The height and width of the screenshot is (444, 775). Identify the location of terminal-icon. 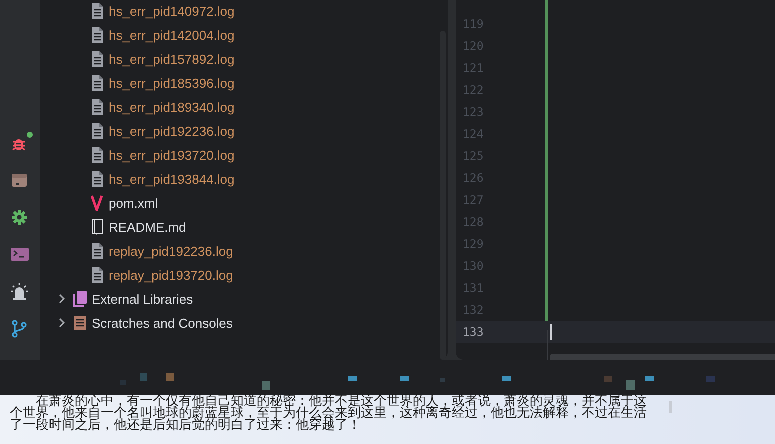
(20, 255).